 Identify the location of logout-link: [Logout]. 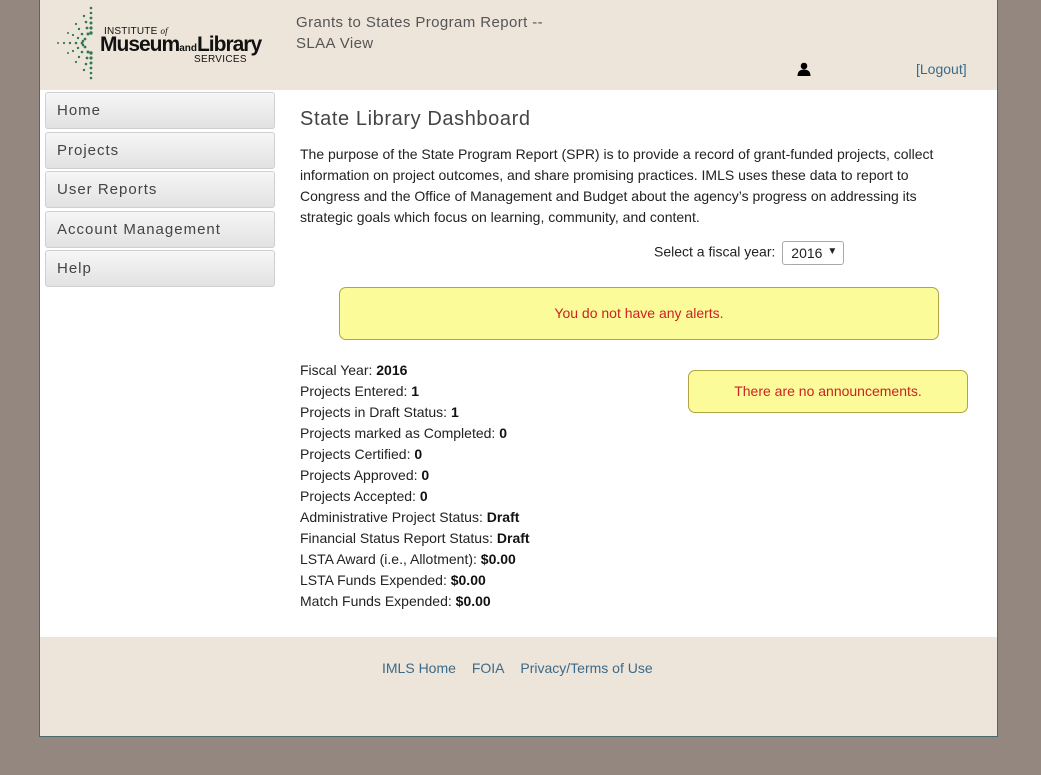
(941, 69).